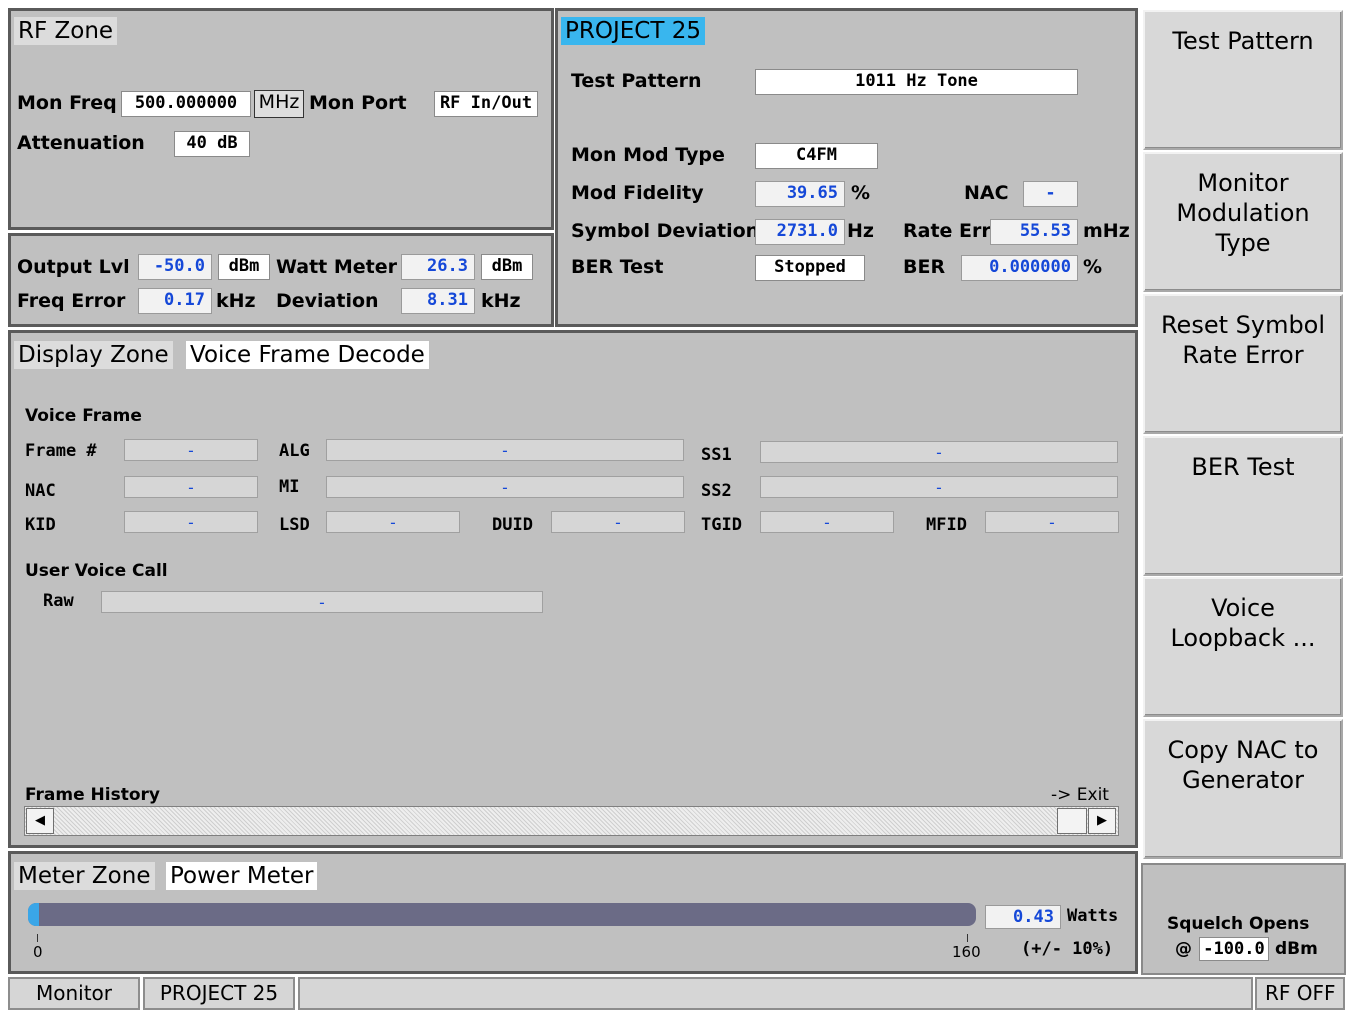 The image size is (1350, 1010). I want to click on watt-meter-label: Watt Meter, so click(337, 267).